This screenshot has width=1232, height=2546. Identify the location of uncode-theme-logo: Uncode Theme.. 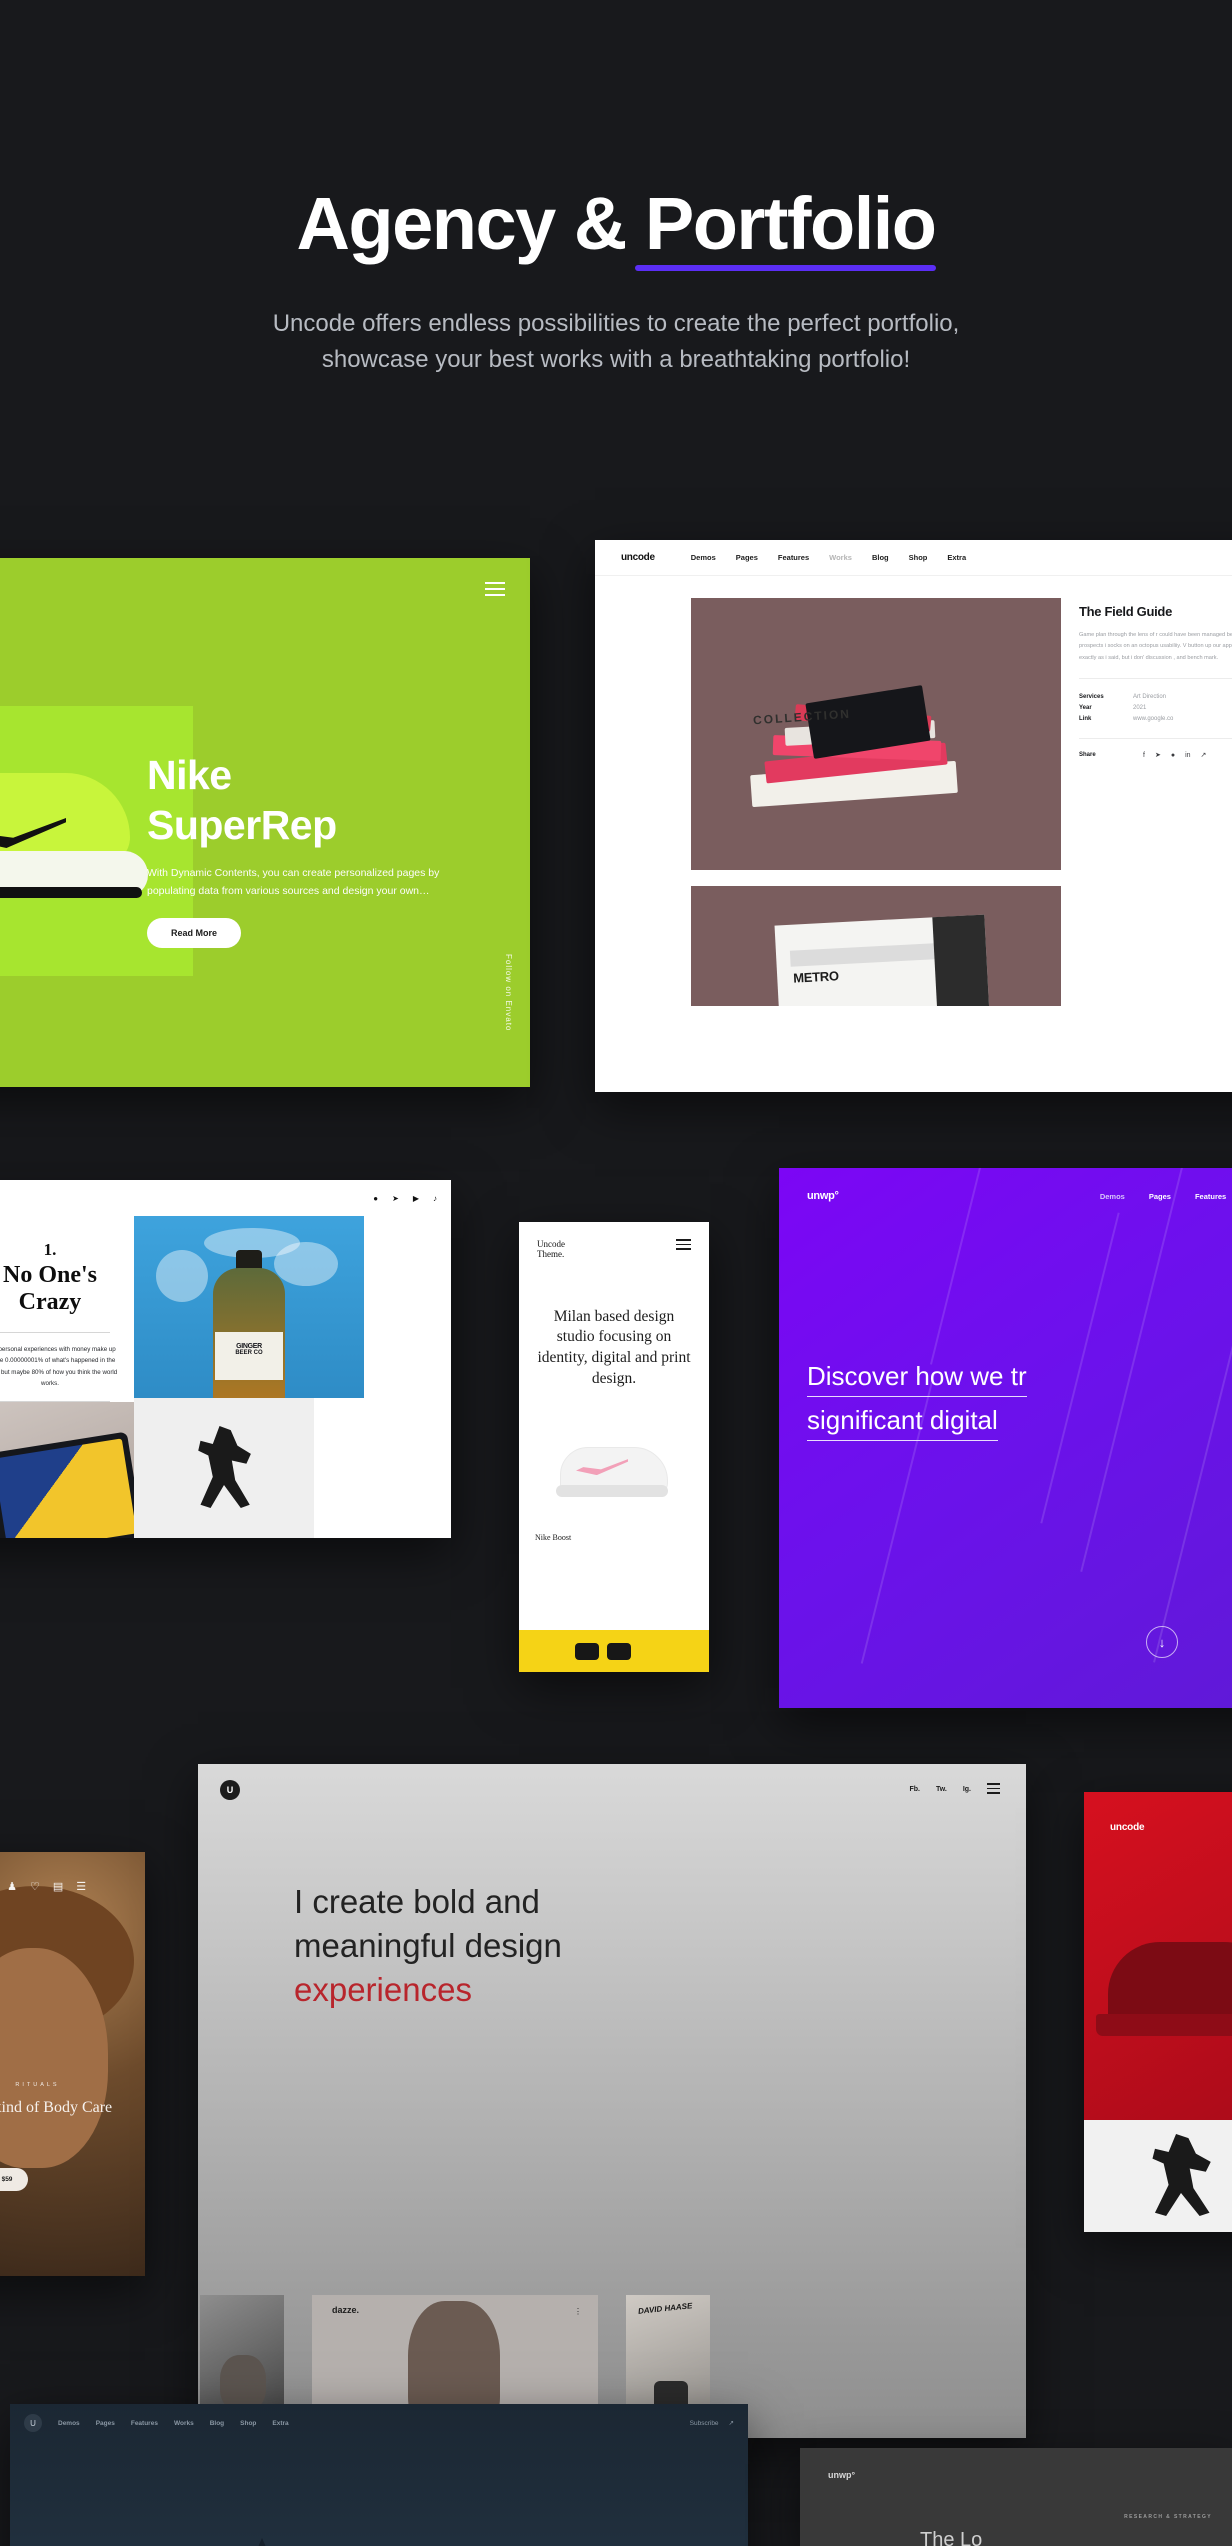
(551, 1249).